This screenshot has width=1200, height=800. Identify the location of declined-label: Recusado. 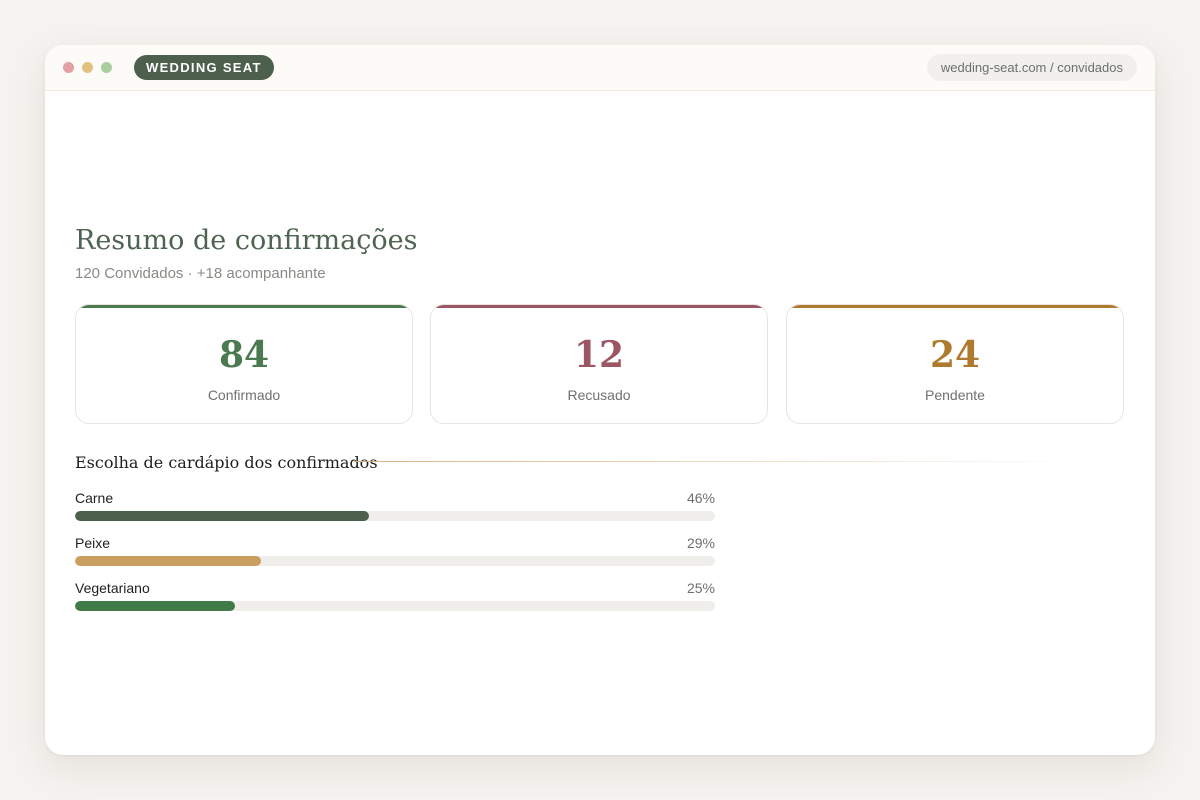
(599, 395).